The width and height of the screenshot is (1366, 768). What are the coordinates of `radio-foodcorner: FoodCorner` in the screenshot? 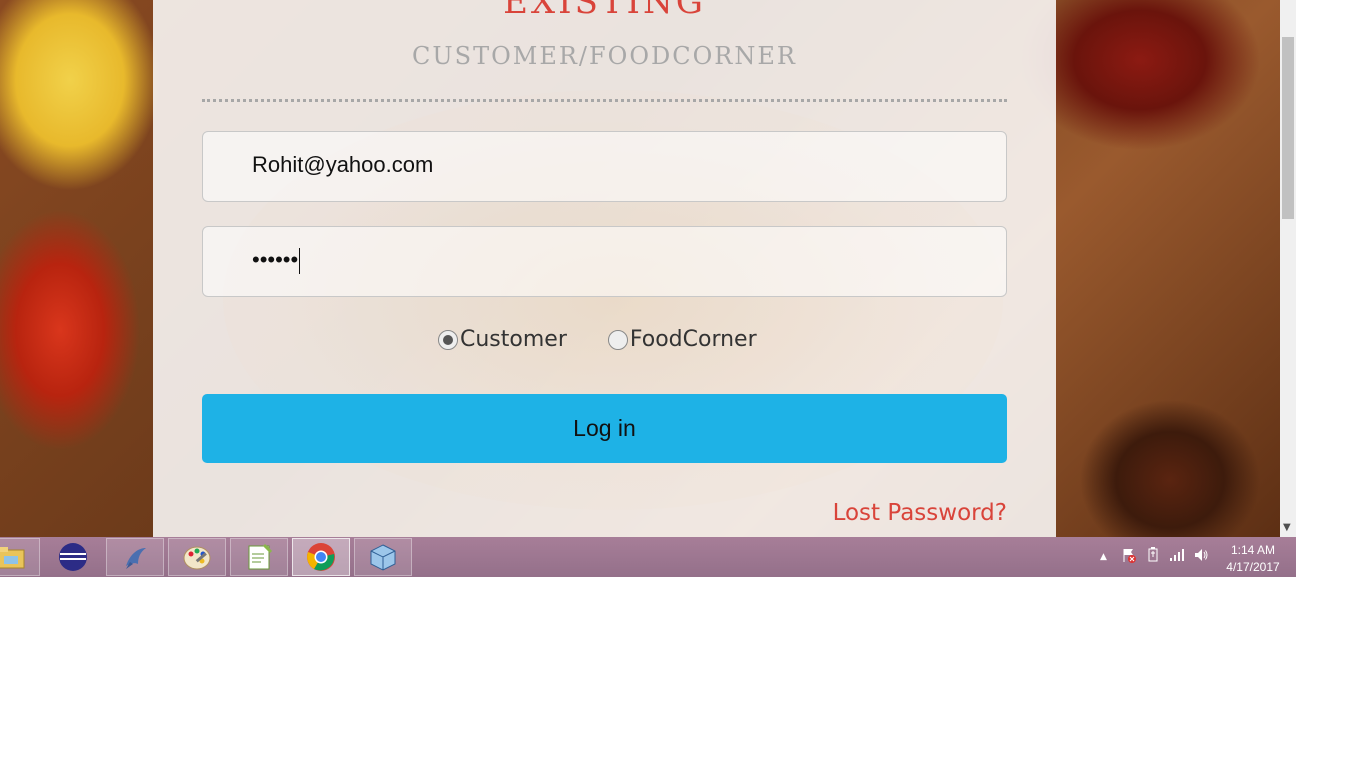 It's located at (682, 339).